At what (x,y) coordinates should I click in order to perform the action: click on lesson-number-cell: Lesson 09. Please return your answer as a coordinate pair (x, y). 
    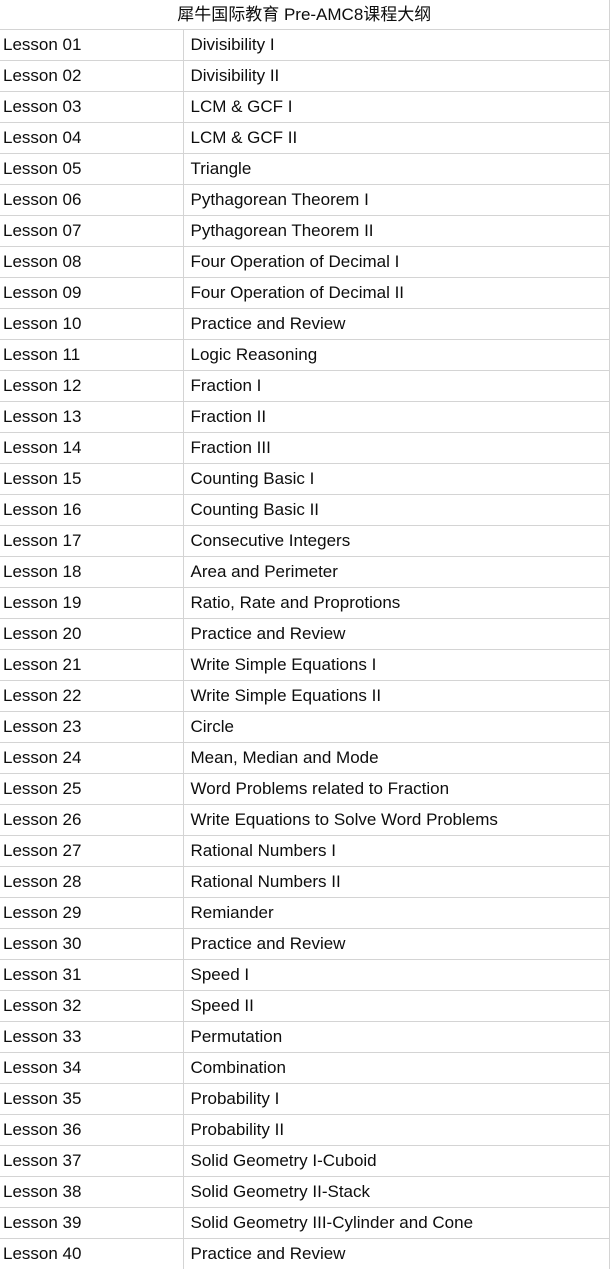
    Looking at the image, I should click on (91, 293).